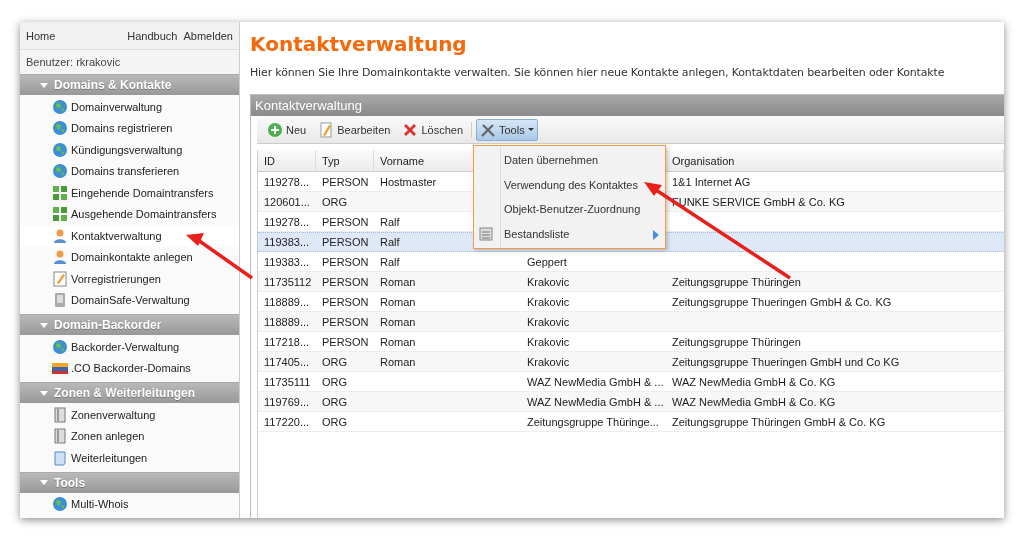 The width and height of the screenshot is (1024, 540). What do you see at coordinates (547, 261) in the screenshot?
I see `table-cell-text: Geppert` at bounding box center [547, 261].